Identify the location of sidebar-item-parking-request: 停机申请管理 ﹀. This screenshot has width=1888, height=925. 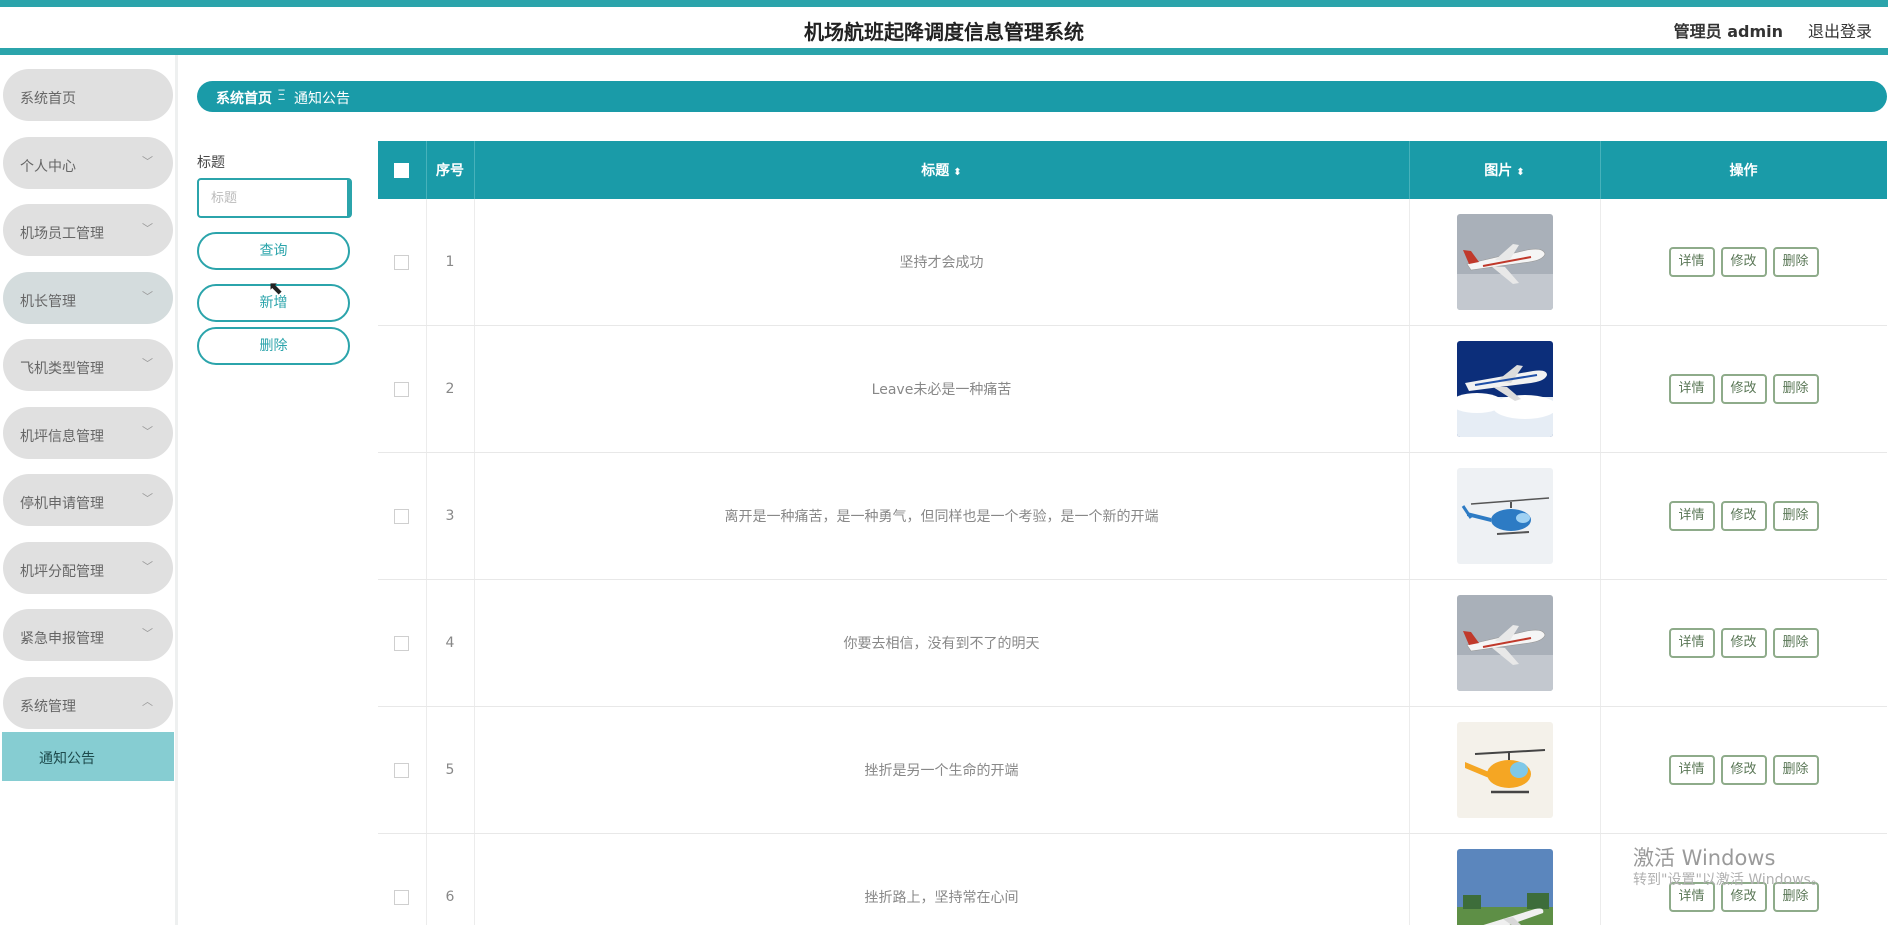
(88, 500).